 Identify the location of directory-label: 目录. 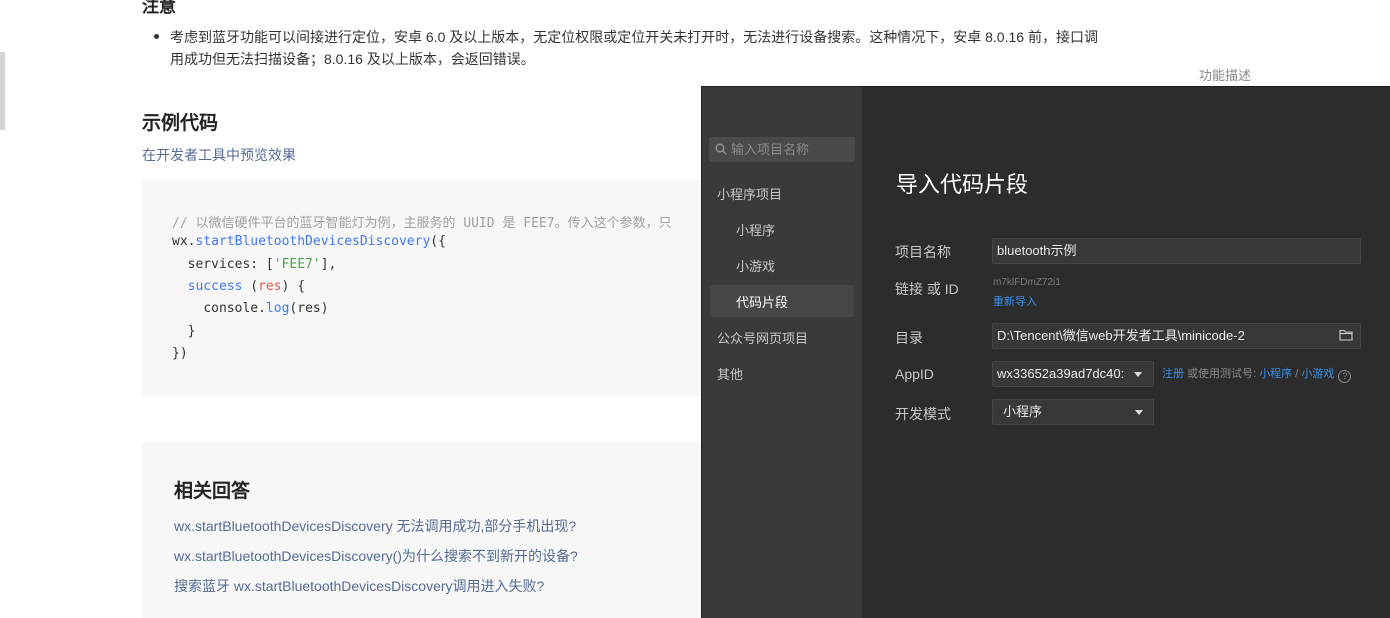
(909, 338).